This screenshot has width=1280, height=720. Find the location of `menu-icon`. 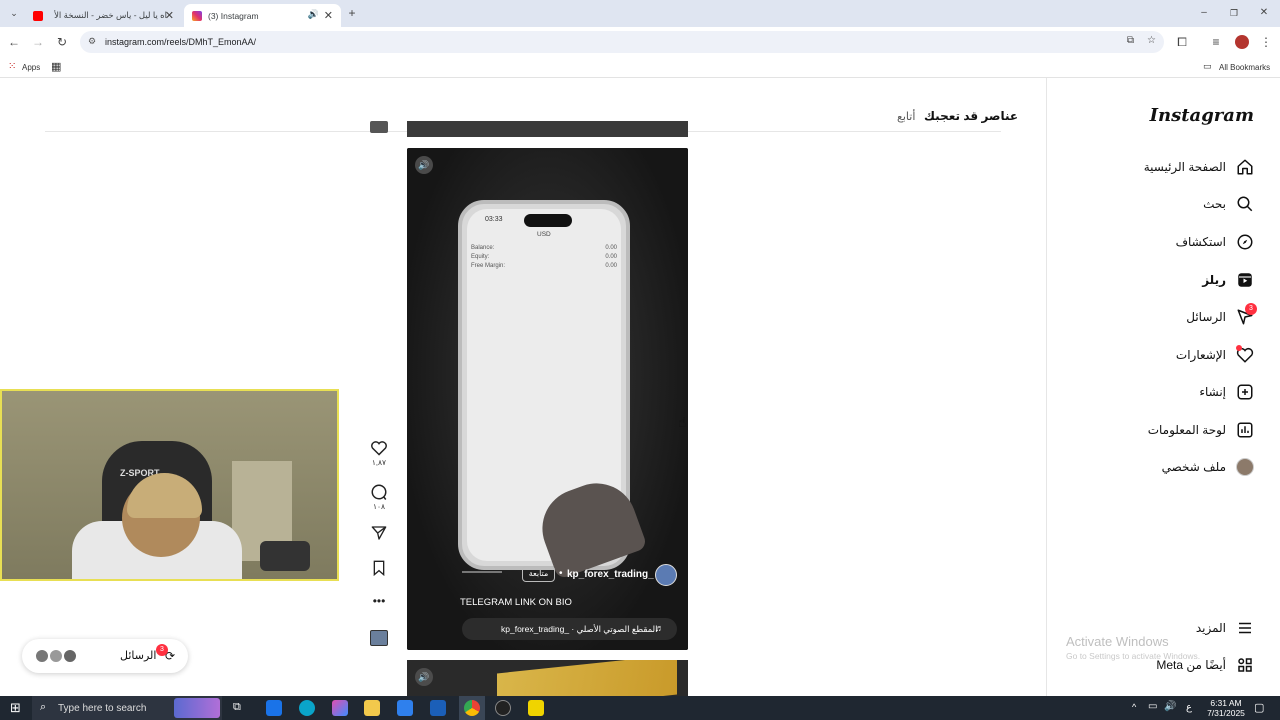

menu-icon is located at coordinates (1245, 628).